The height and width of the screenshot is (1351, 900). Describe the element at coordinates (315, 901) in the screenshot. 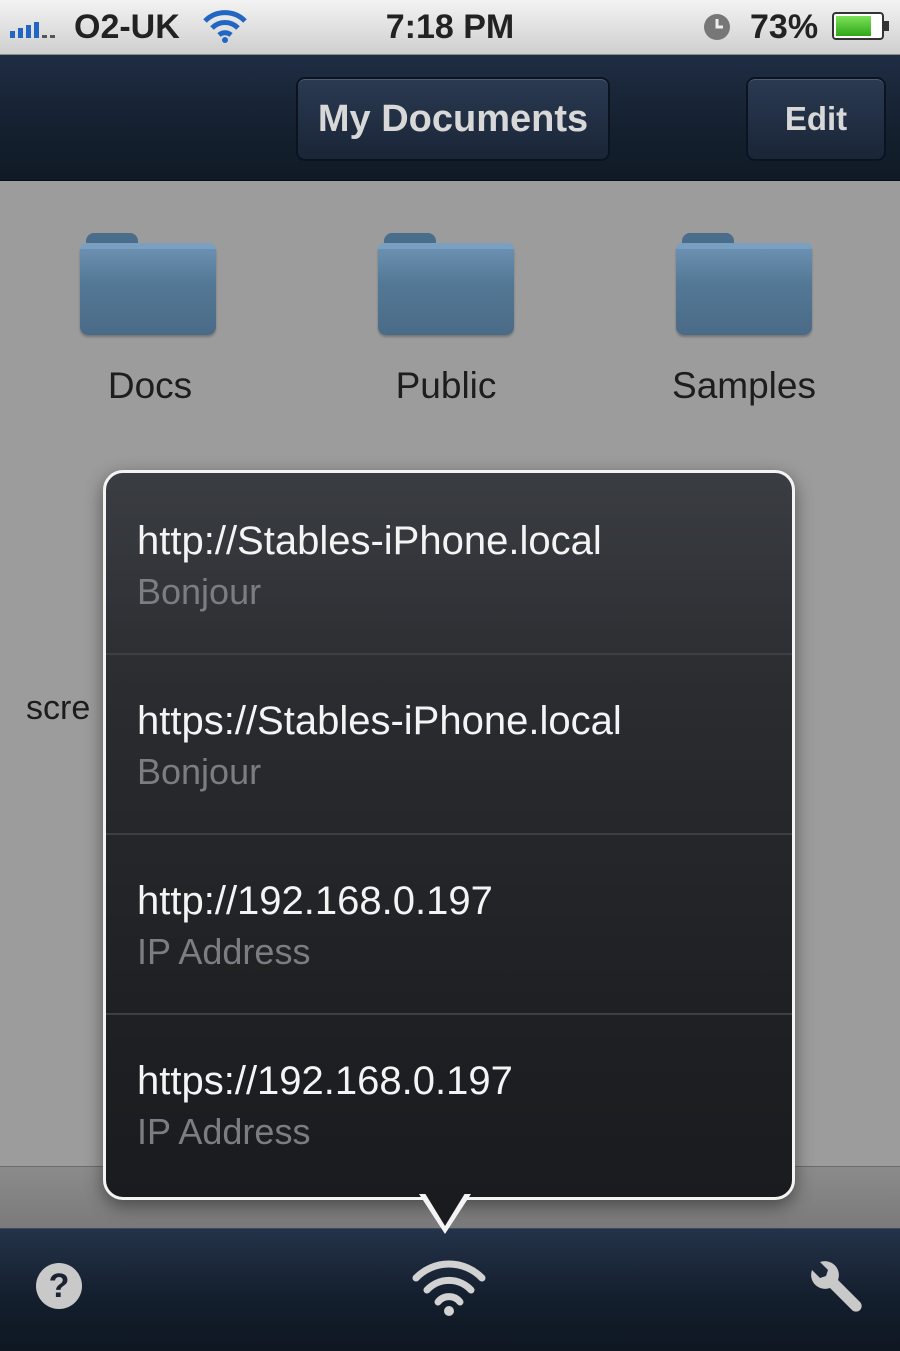

I see `server-url: http://192.168.0.197` at that location.